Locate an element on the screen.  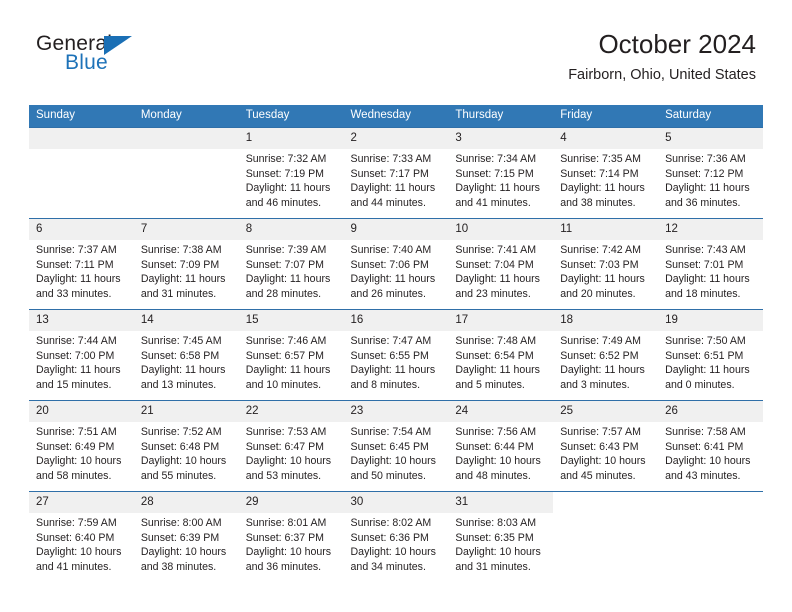
sunrise-text: Sunrise: 8:01 AM is located at coordinates (286, 523).